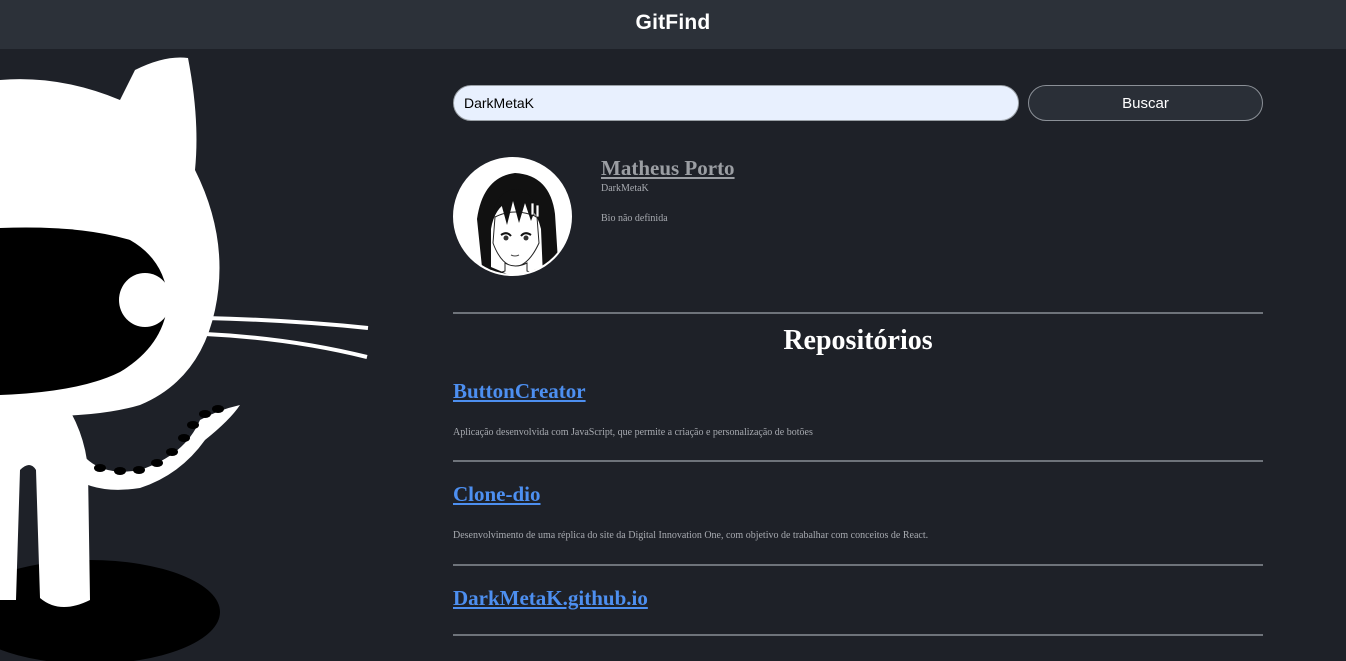  Describe the element at coordinates (1145, 103) in the screenshot. I see `search-button: Buscar` at that location.